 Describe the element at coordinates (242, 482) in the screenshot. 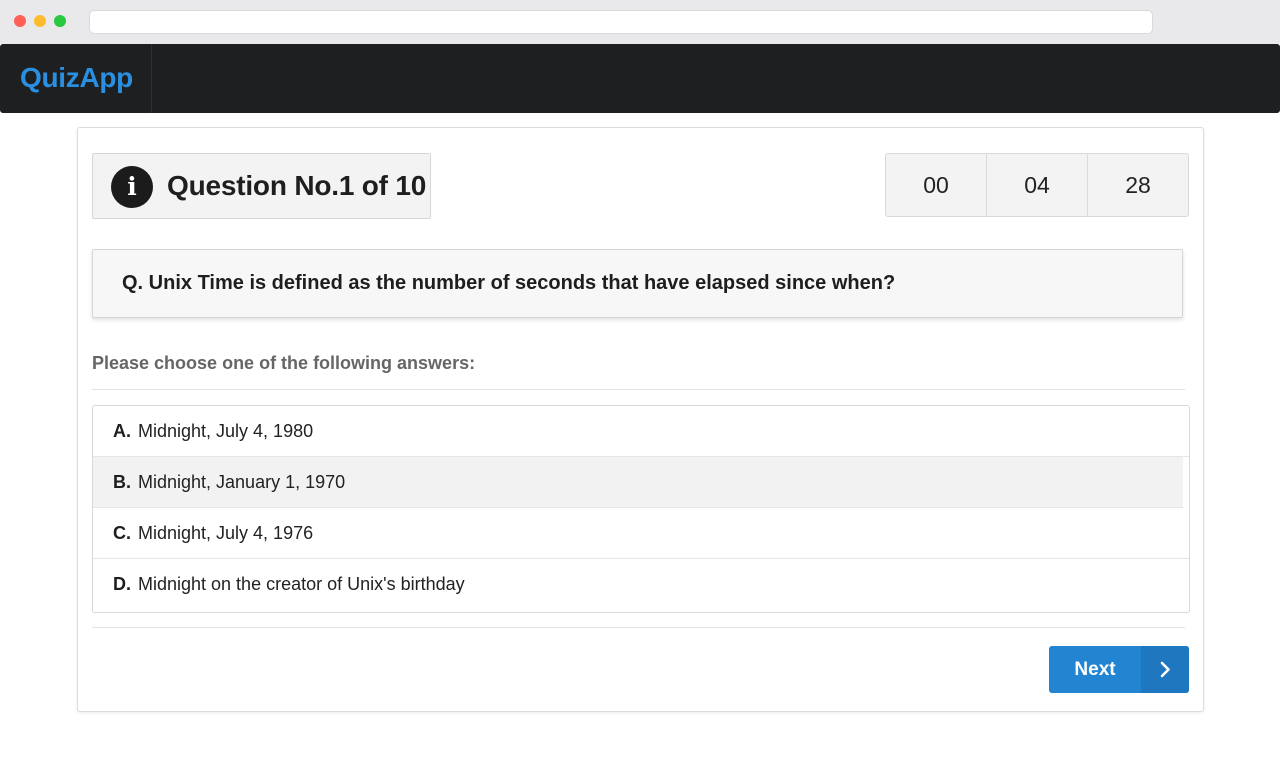

I see `answer-text: Midnight, January 1, 1970` at that location.